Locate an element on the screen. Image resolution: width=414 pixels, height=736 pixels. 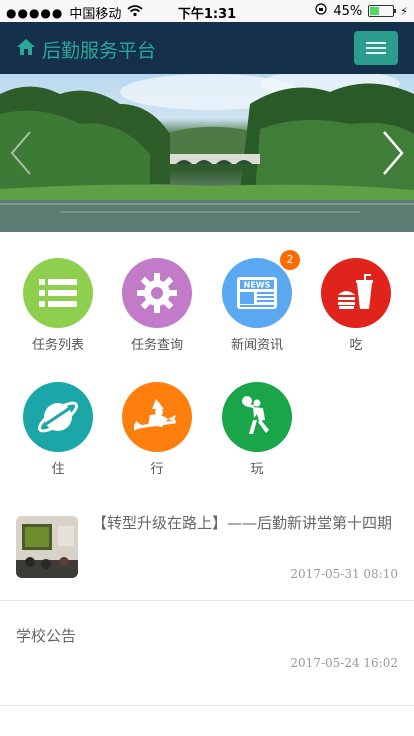
grid-item-play: 玩 is located at coordinates (257, 429).